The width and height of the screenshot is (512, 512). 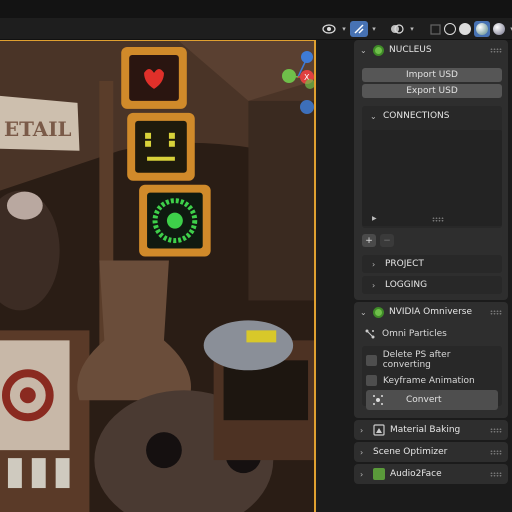 What do you see at coordinates (450, 29) in the screenshot?
I see `shading-wireframe-icon` at bounding box center [450, 29].